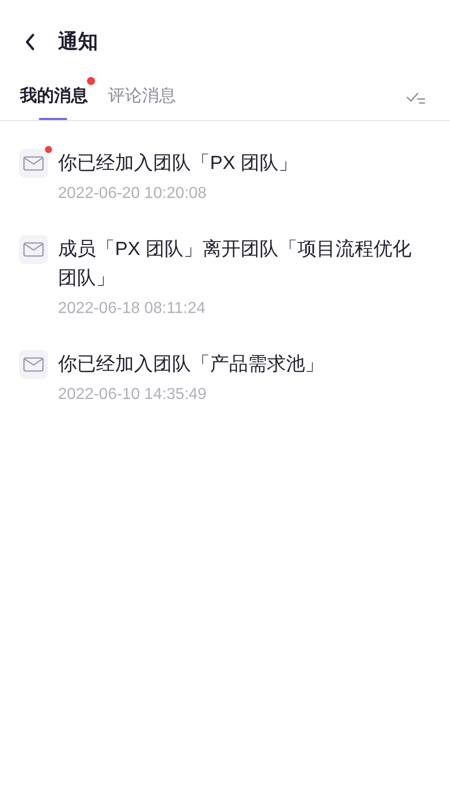 This screenshot has height=800, width=450. I want to click on page-title: 通知, so click(78, 42).